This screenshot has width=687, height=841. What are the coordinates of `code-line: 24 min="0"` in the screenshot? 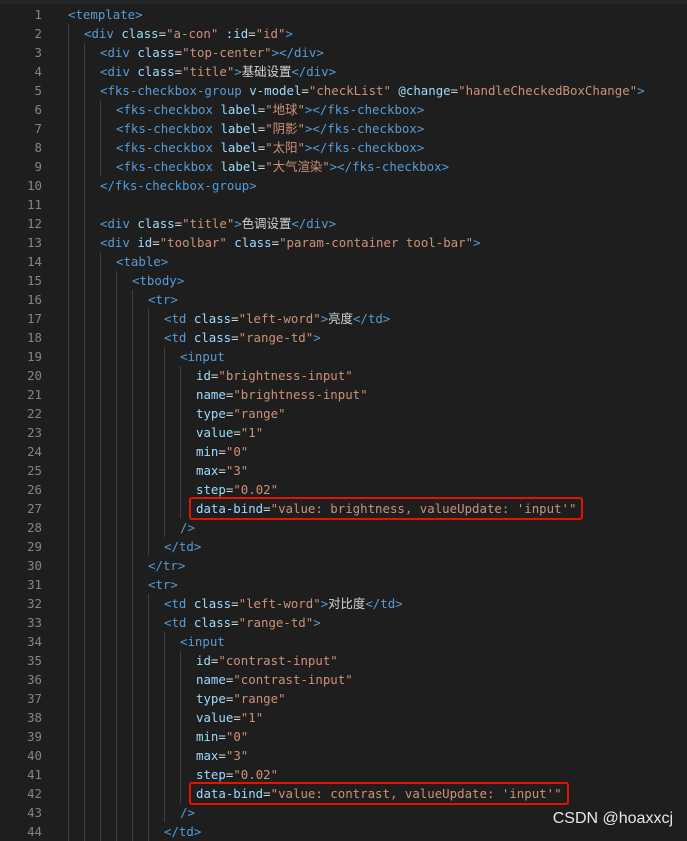 It's located at (343, 451).